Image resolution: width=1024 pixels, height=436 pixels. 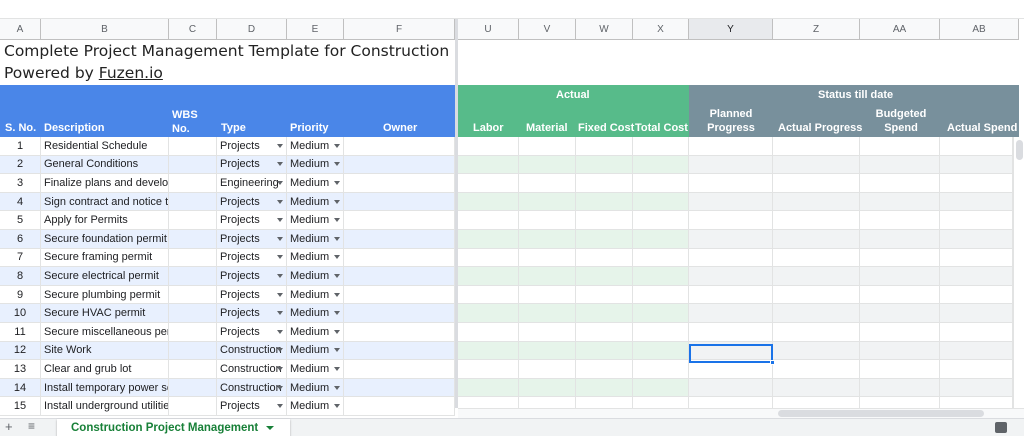 I want to click on all-sheets-icon: ≡, so click(x=31, y=426).